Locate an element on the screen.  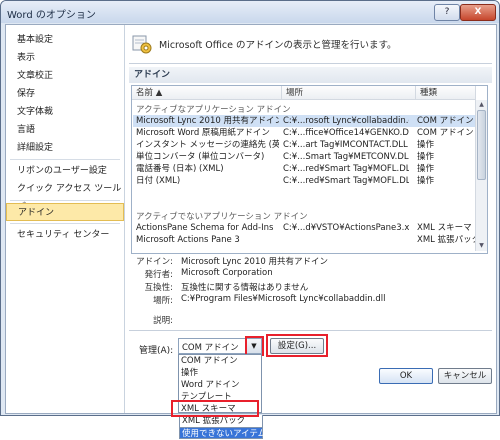
cell-name: Microsoft Actions Pane 3 is located at coordinates (188, 240).